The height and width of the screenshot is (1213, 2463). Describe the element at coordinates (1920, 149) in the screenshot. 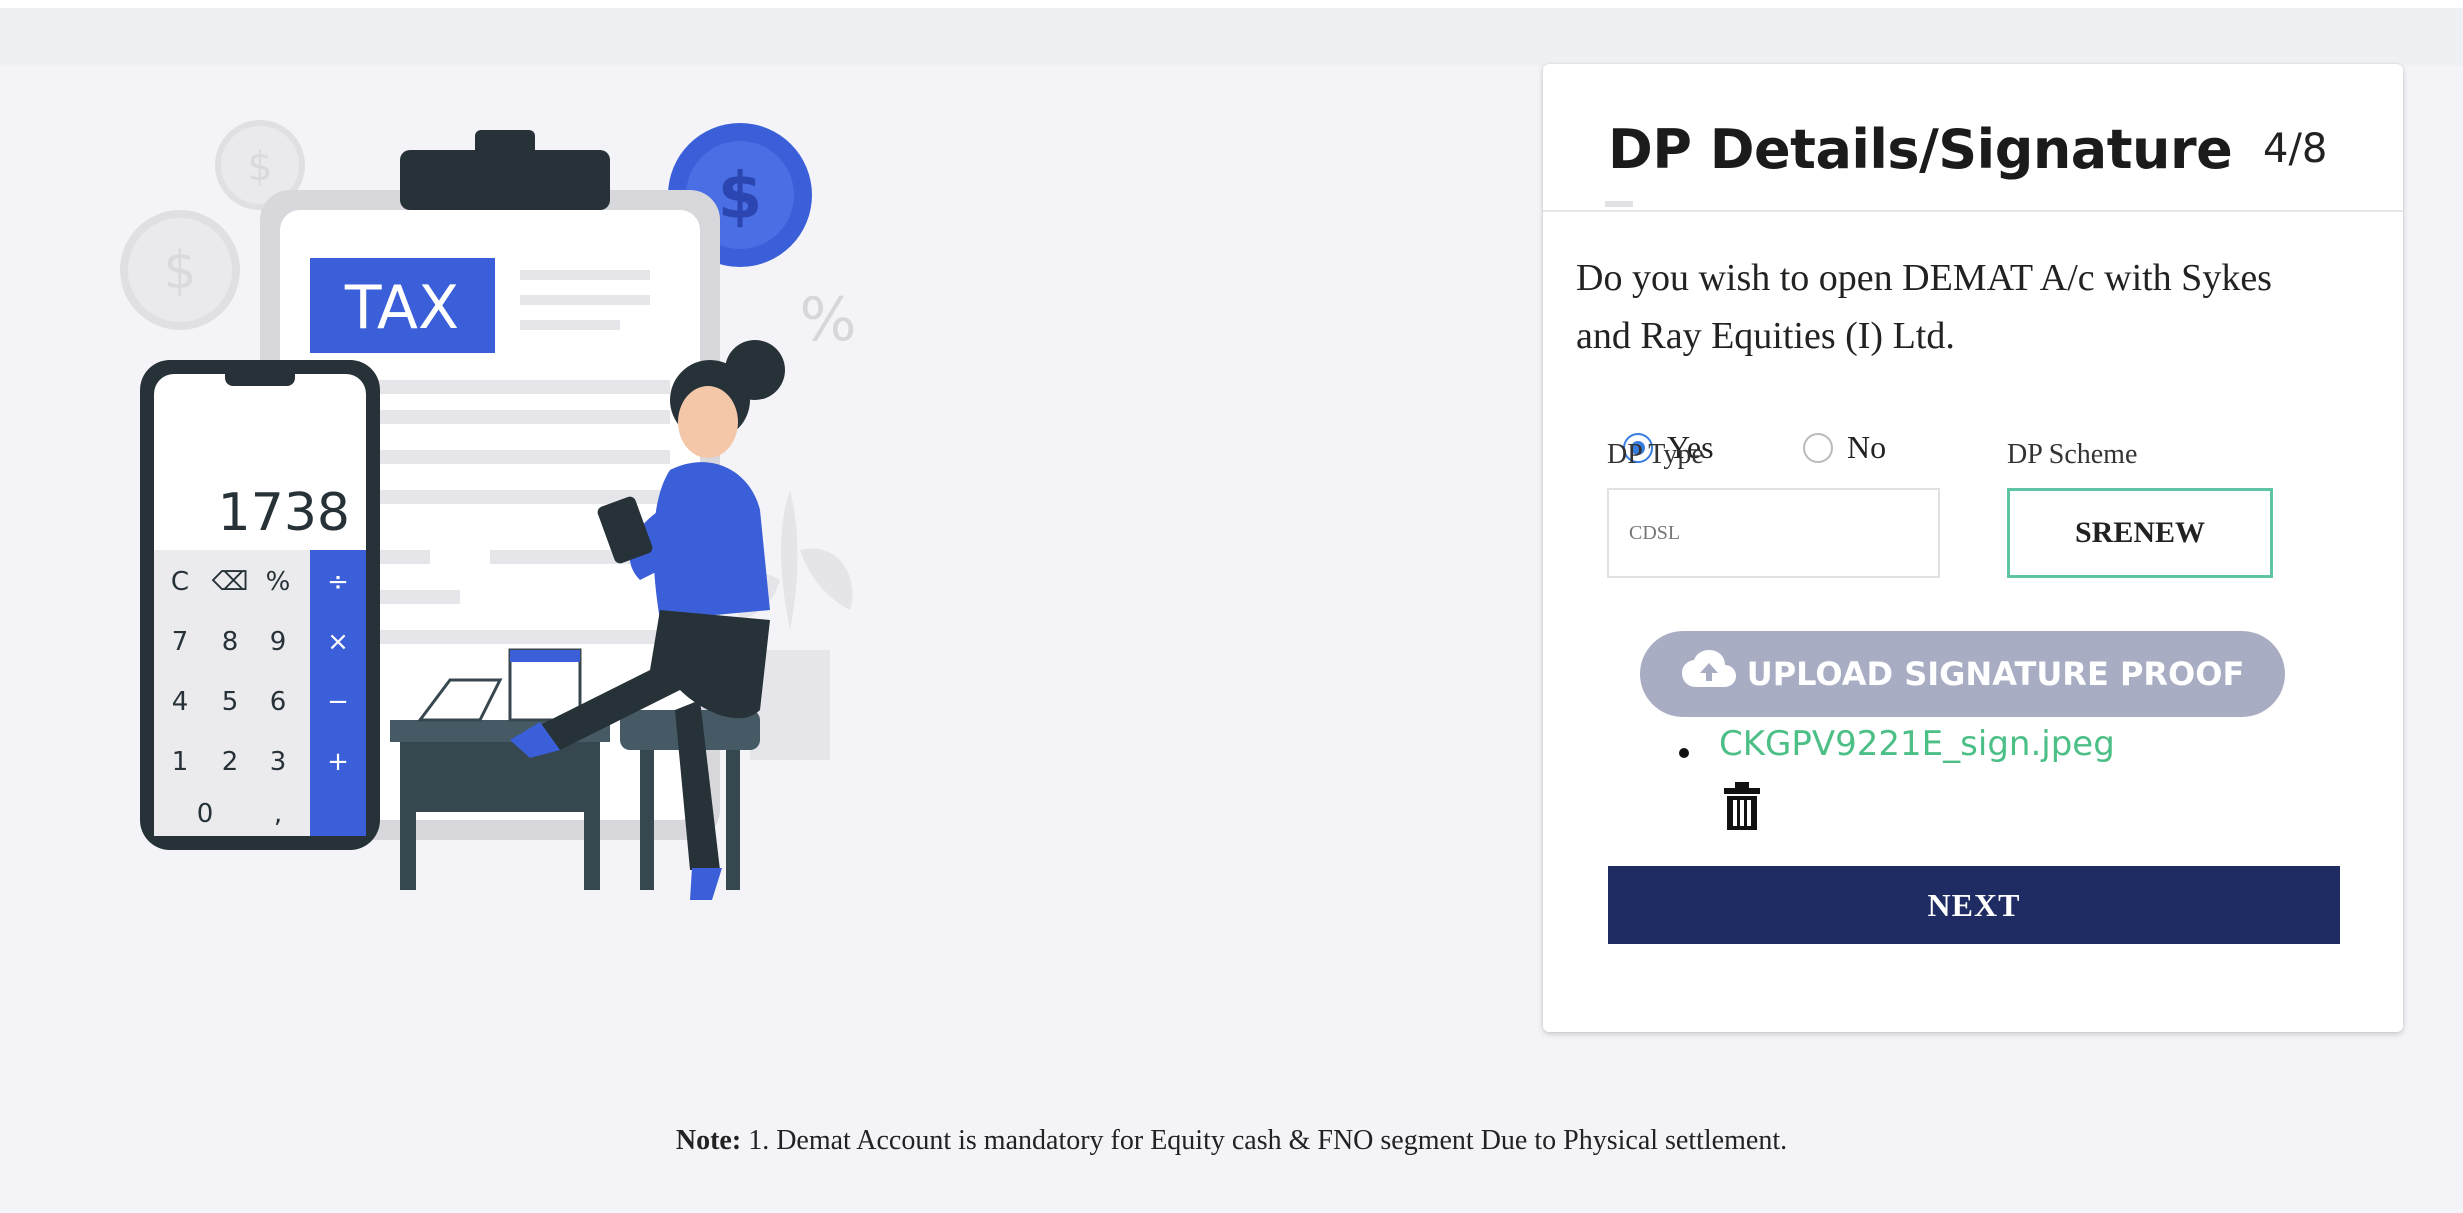

I see `page-title: DP Details/Signature` at that location.